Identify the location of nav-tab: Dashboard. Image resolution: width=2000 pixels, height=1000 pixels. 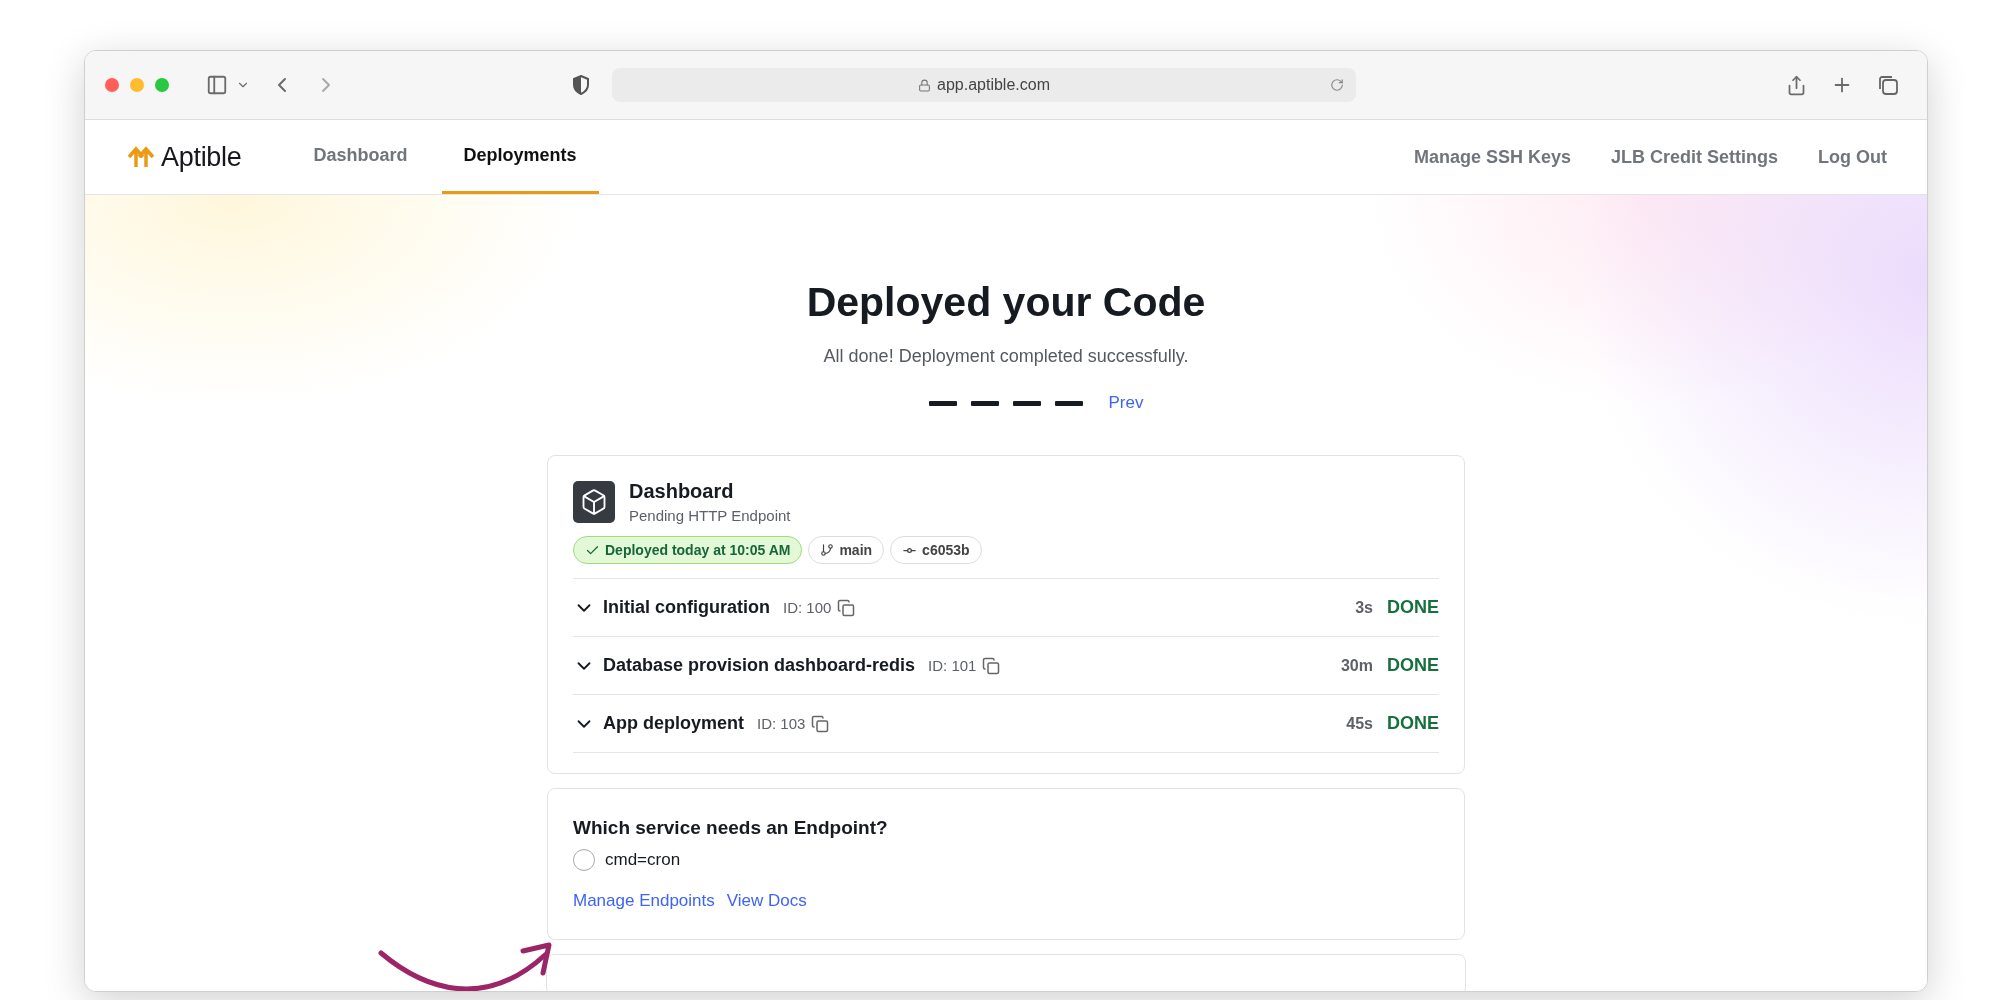
(360, 157).